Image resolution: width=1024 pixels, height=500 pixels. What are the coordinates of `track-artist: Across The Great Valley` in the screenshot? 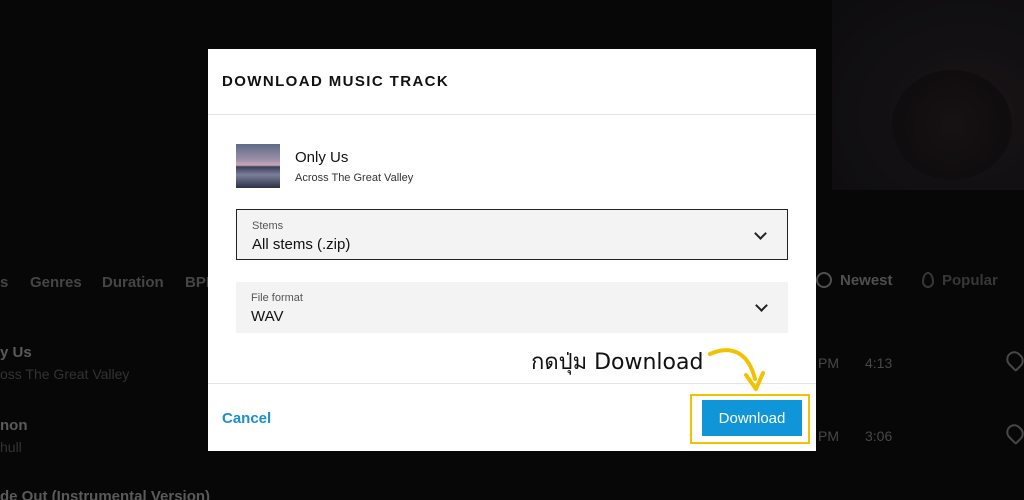 It's located at (354, 177).